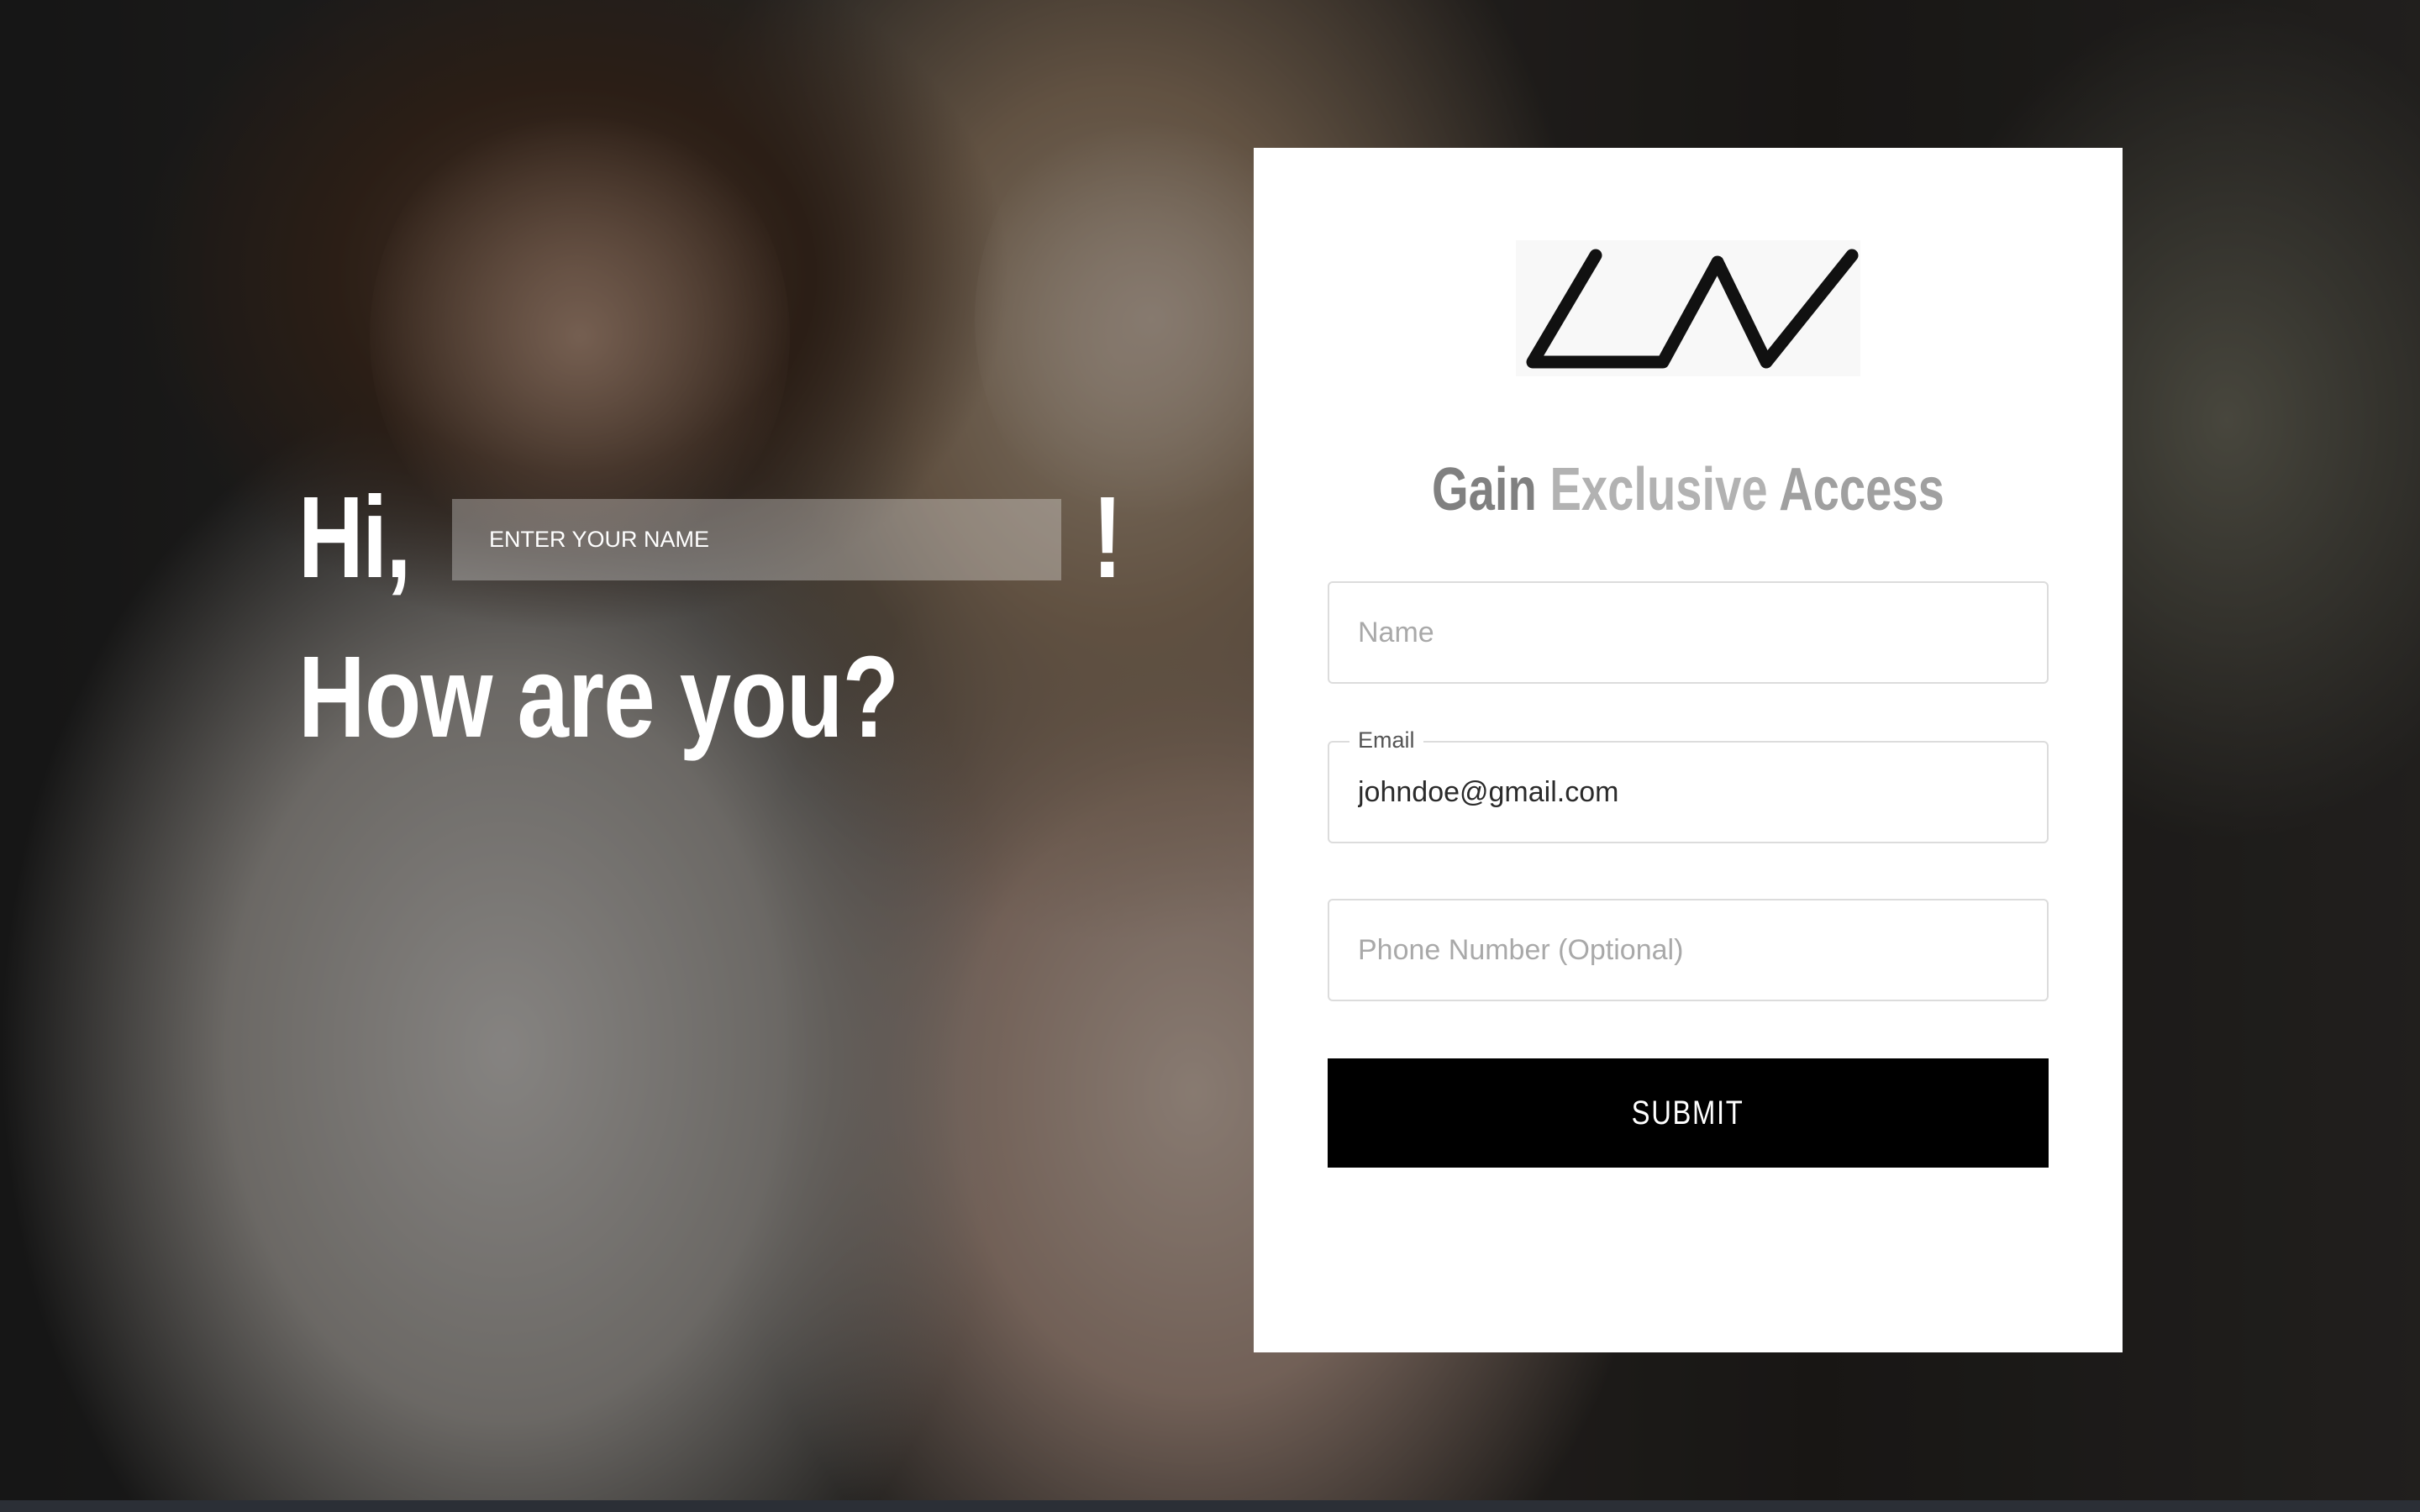 The image size is (2420, 1512). I want to click on name-field, so click(1688, 632).